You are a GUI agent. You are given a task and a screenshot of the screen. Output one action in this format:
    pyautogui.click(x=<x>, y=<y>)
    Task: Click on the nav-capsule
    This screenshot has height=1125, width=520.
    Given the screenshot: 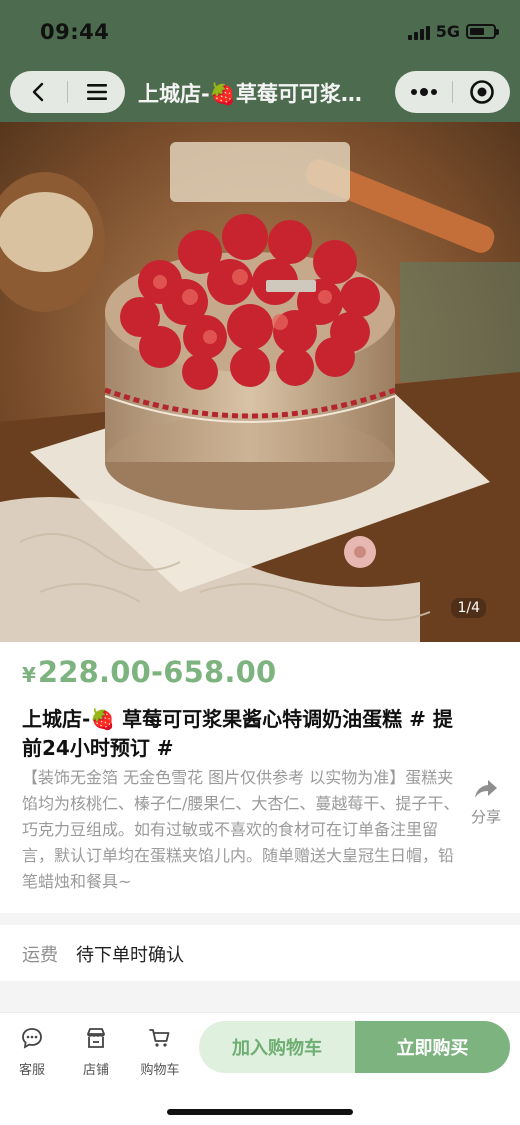 What is the action you would take?
    pyautogui.click(x=67, y=92)
    